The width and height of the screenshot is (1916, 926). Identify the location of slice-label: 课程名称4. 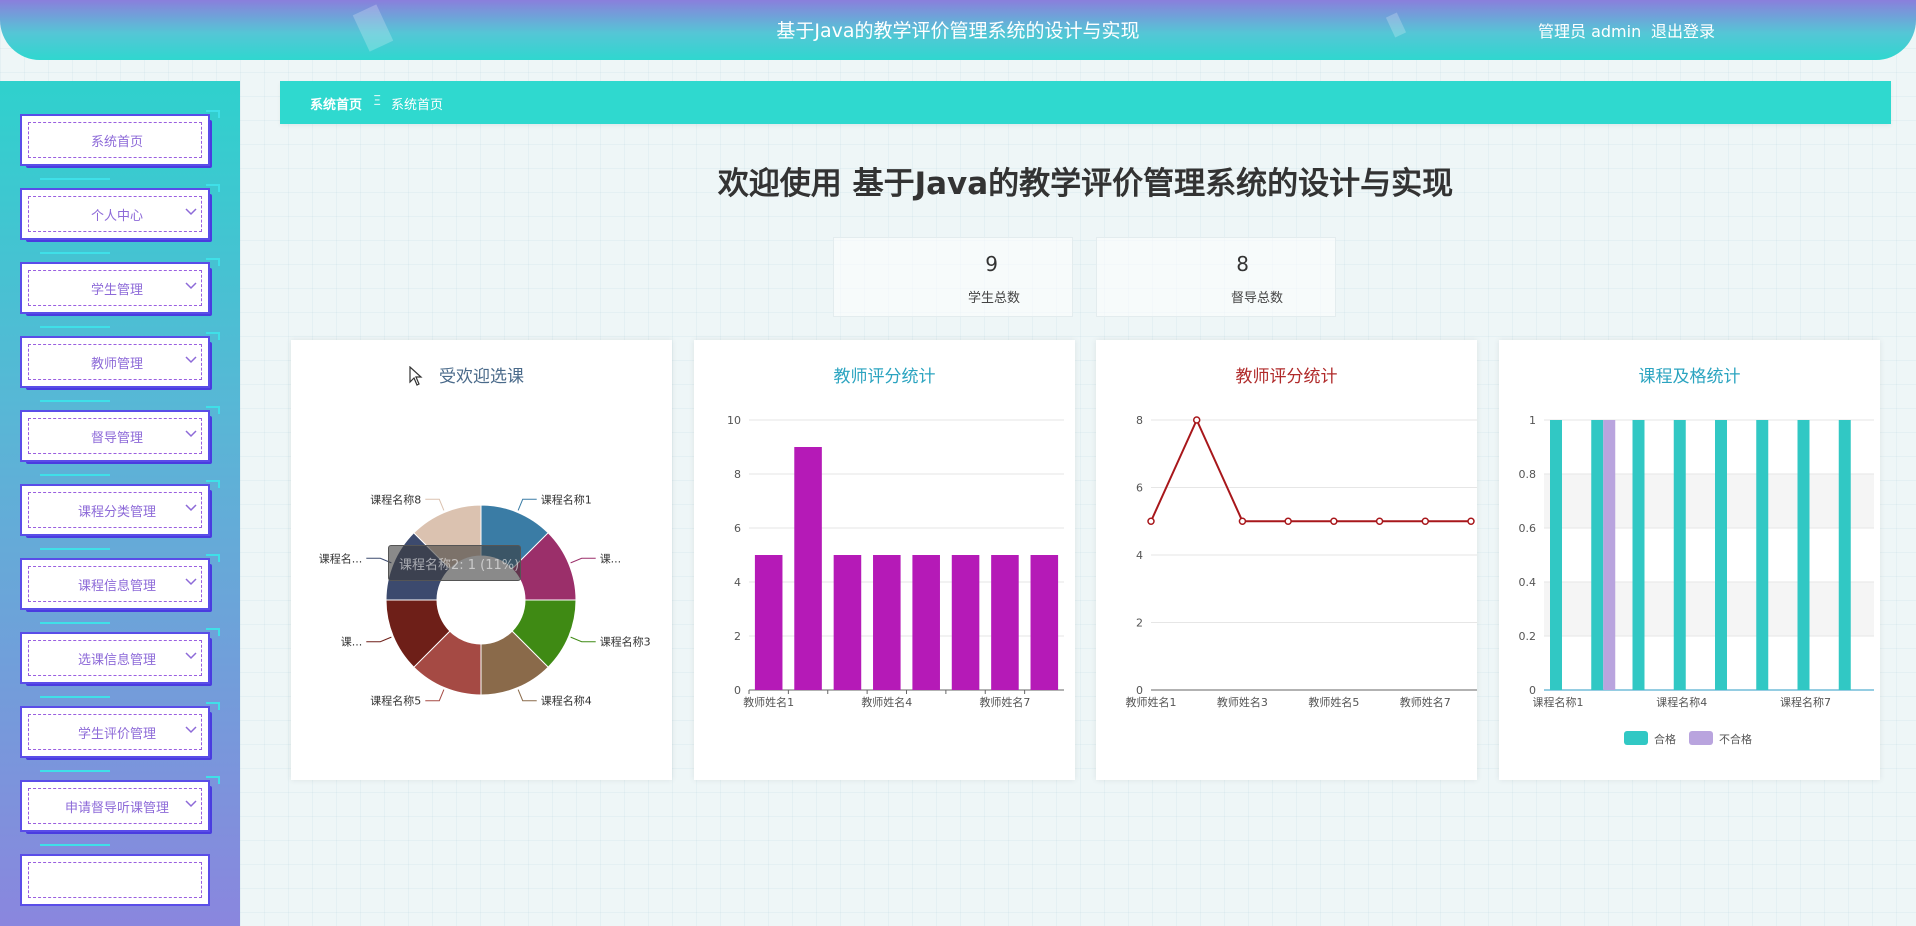
(566, 701).